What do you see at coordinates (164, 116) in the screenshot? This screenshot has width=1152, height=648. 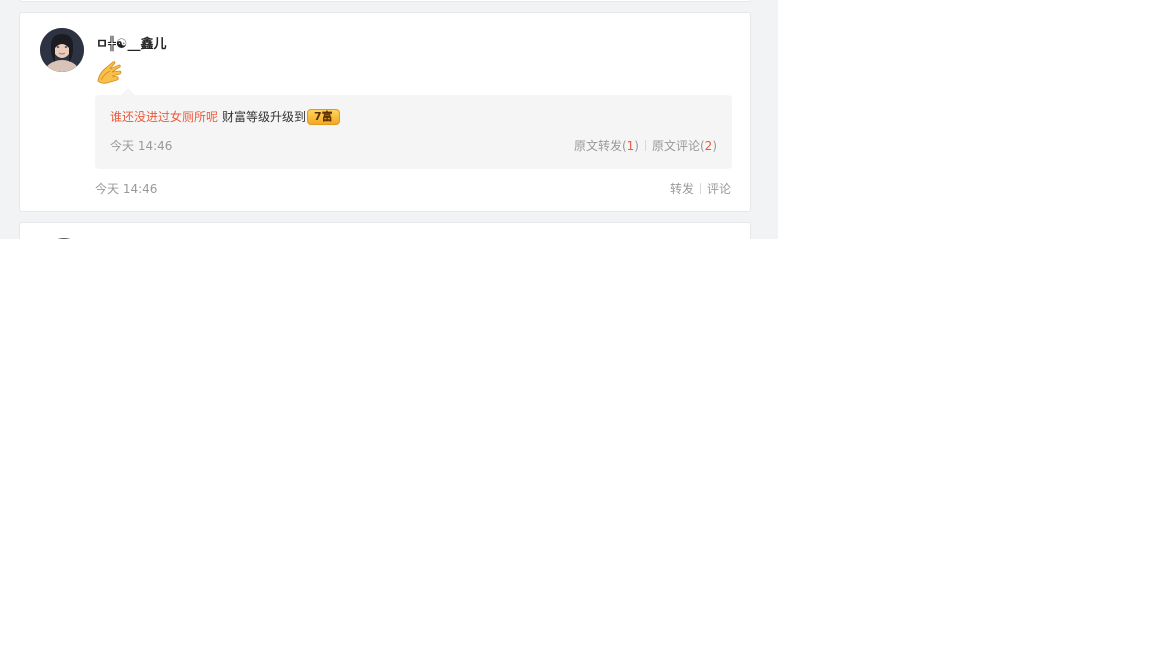 I see `quoted-author-link: 谁还没进过女厕所呢` at bounding box center [164, 116].